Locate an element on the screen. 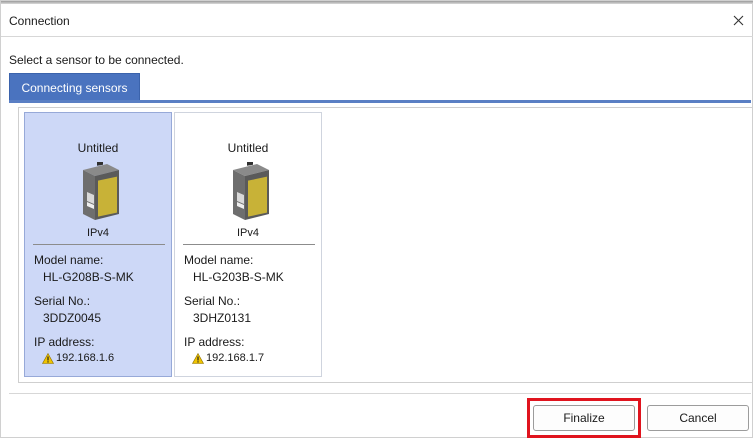  ip-row: 192.168.1.7 is located at coordinates (228, 358).